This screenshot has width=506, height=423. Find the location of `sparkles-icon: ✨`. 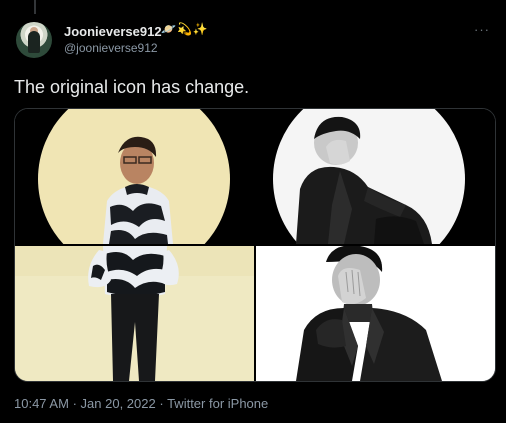

sparkles-icon: ✨ is located at coordinates (200, 29).